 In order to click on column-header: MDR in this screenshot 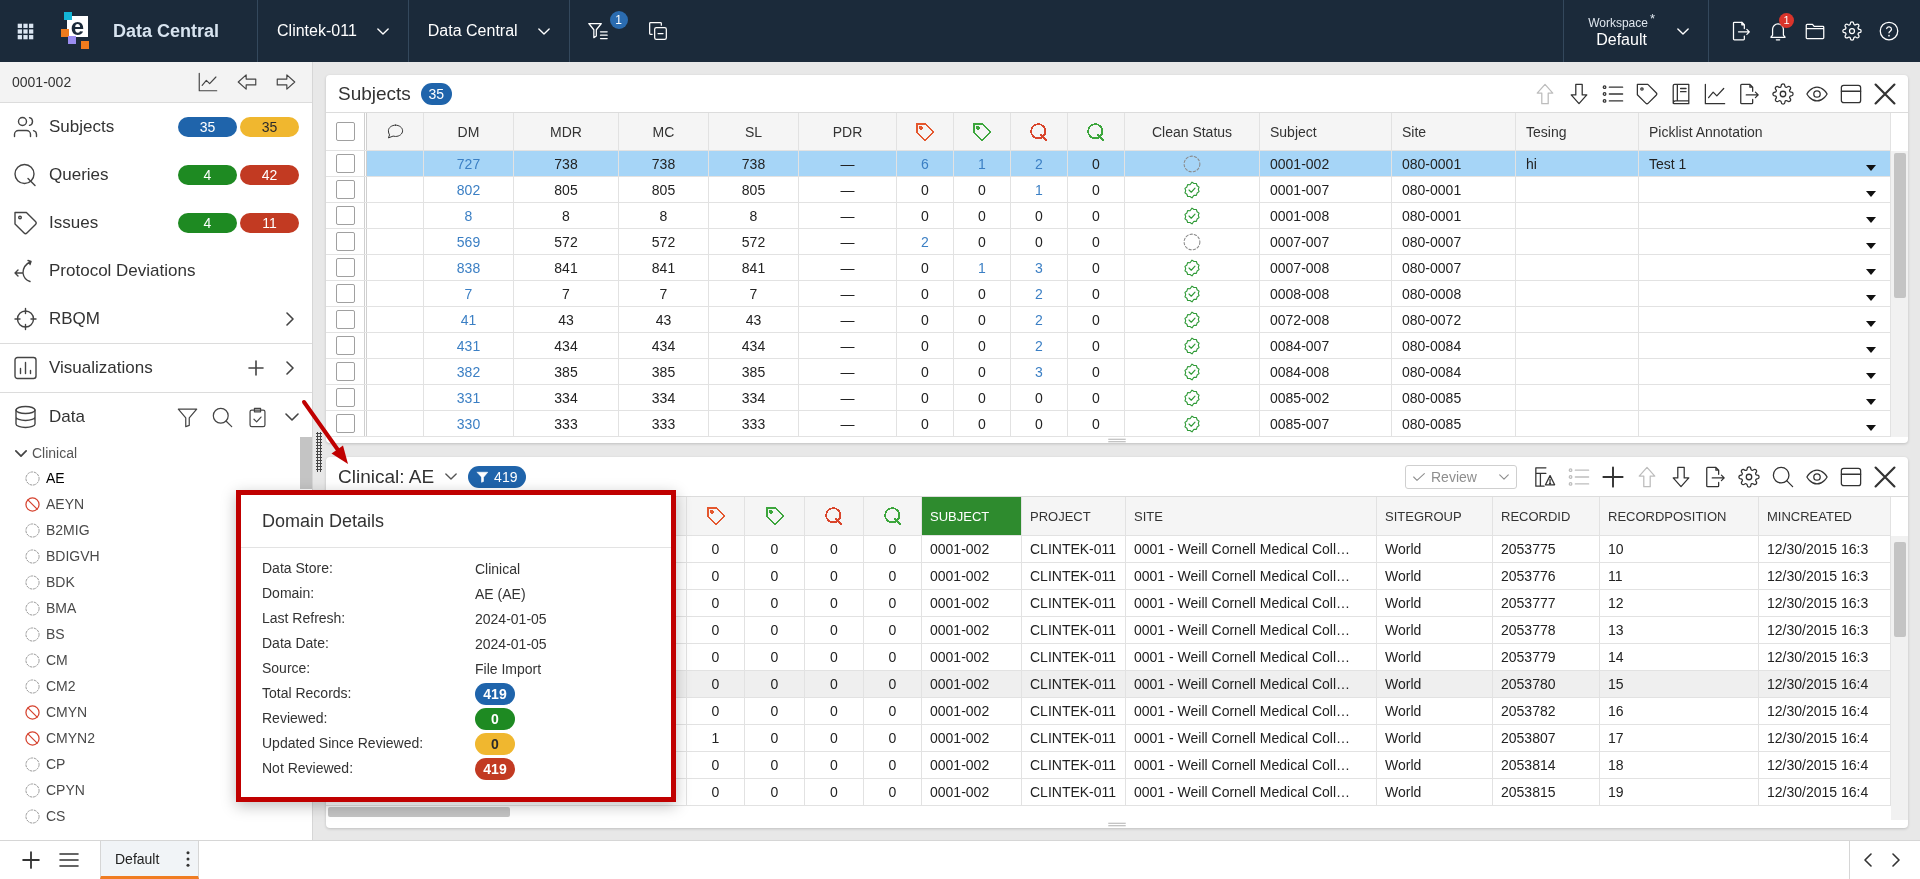, I will do `click(566, 131)`.